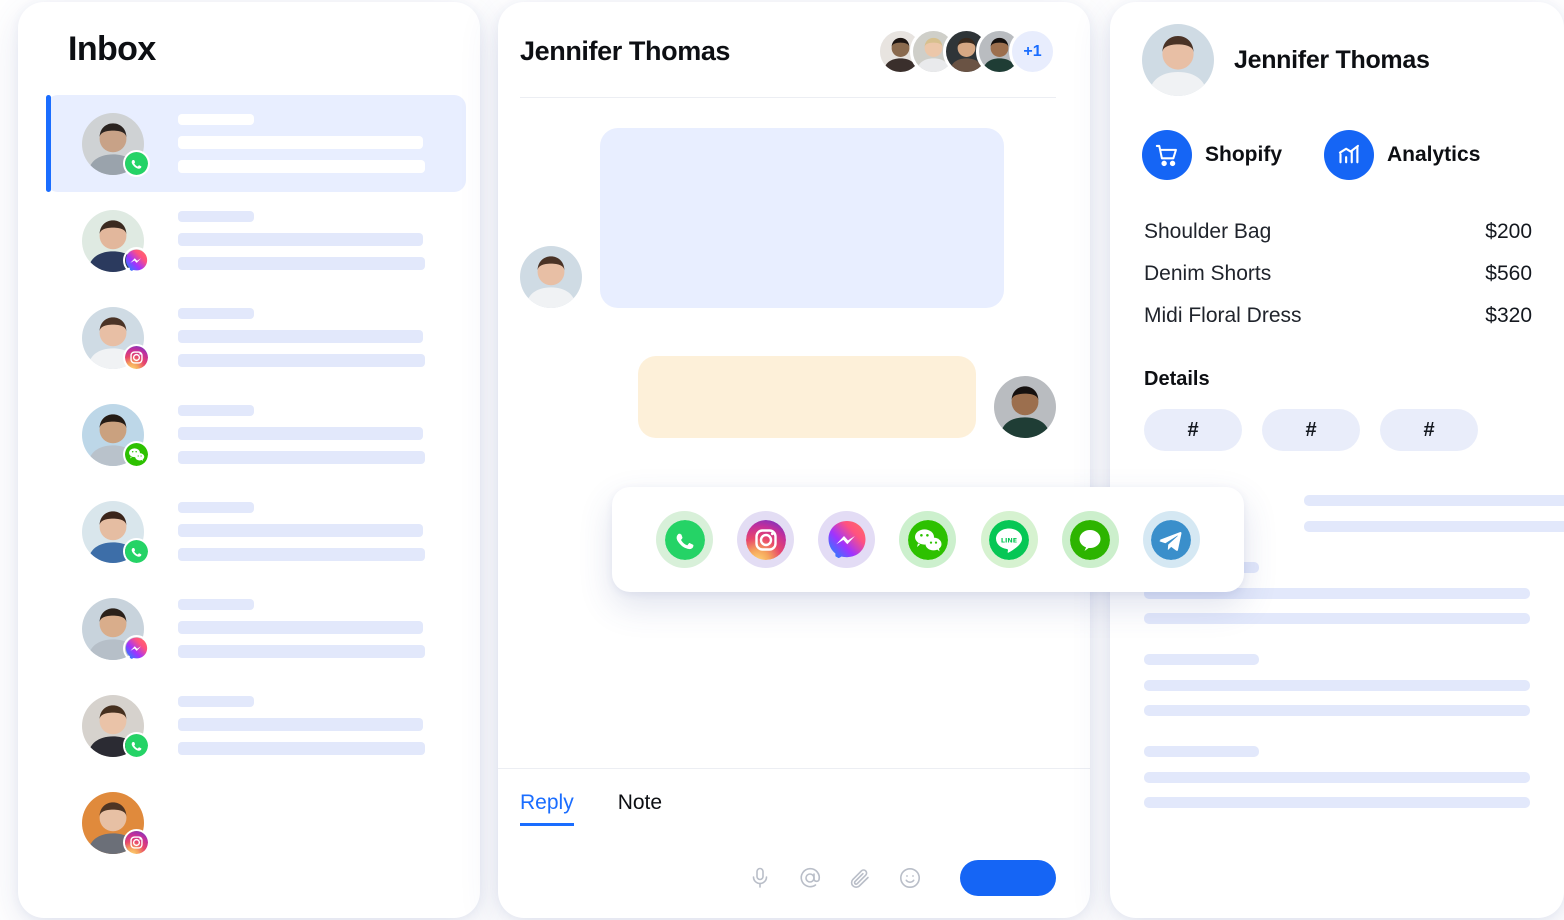 This screenshot has height=920, width=1564. I want to click on product-name: Denim Shorts, so click(1208, 273).